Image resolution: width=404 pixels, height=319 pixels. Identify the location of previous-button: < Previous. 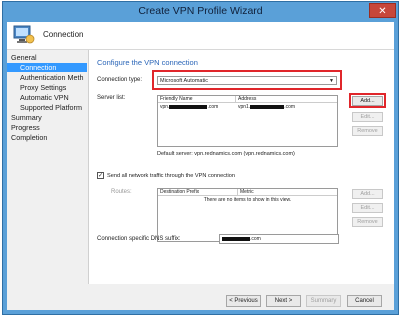
(243, 301).